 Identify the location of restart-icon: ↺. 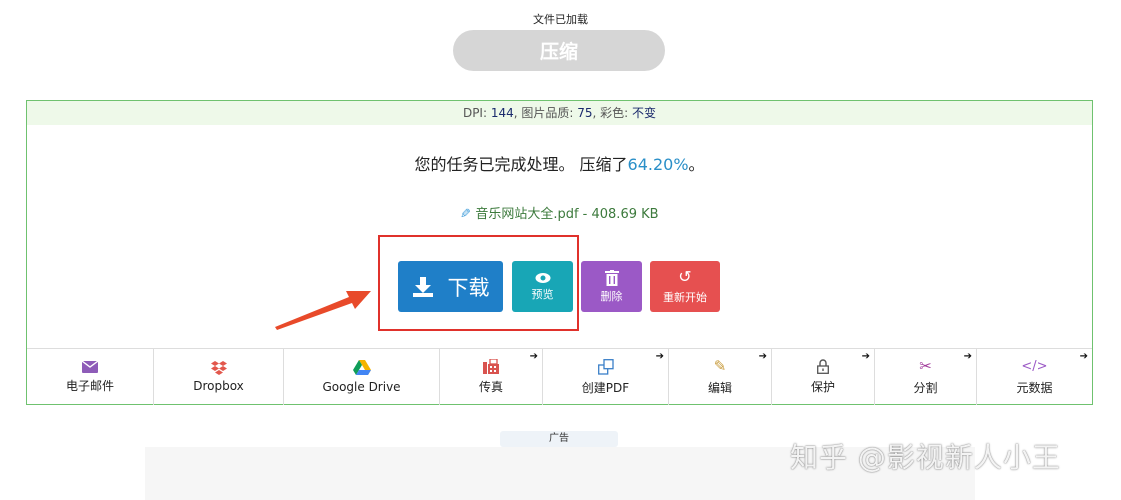
(685, 277).